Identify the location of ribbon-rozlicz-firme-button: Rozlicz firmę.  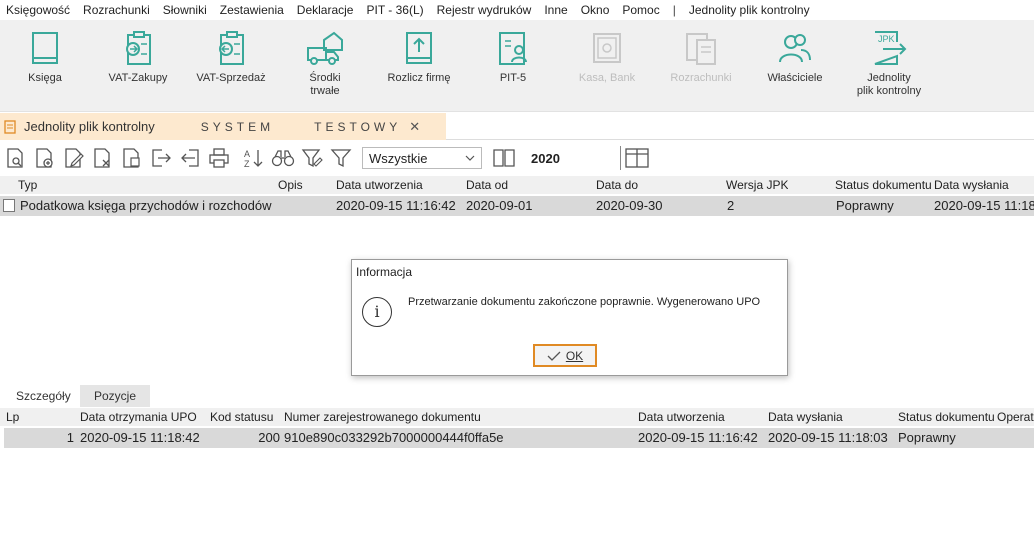
(419, 57).